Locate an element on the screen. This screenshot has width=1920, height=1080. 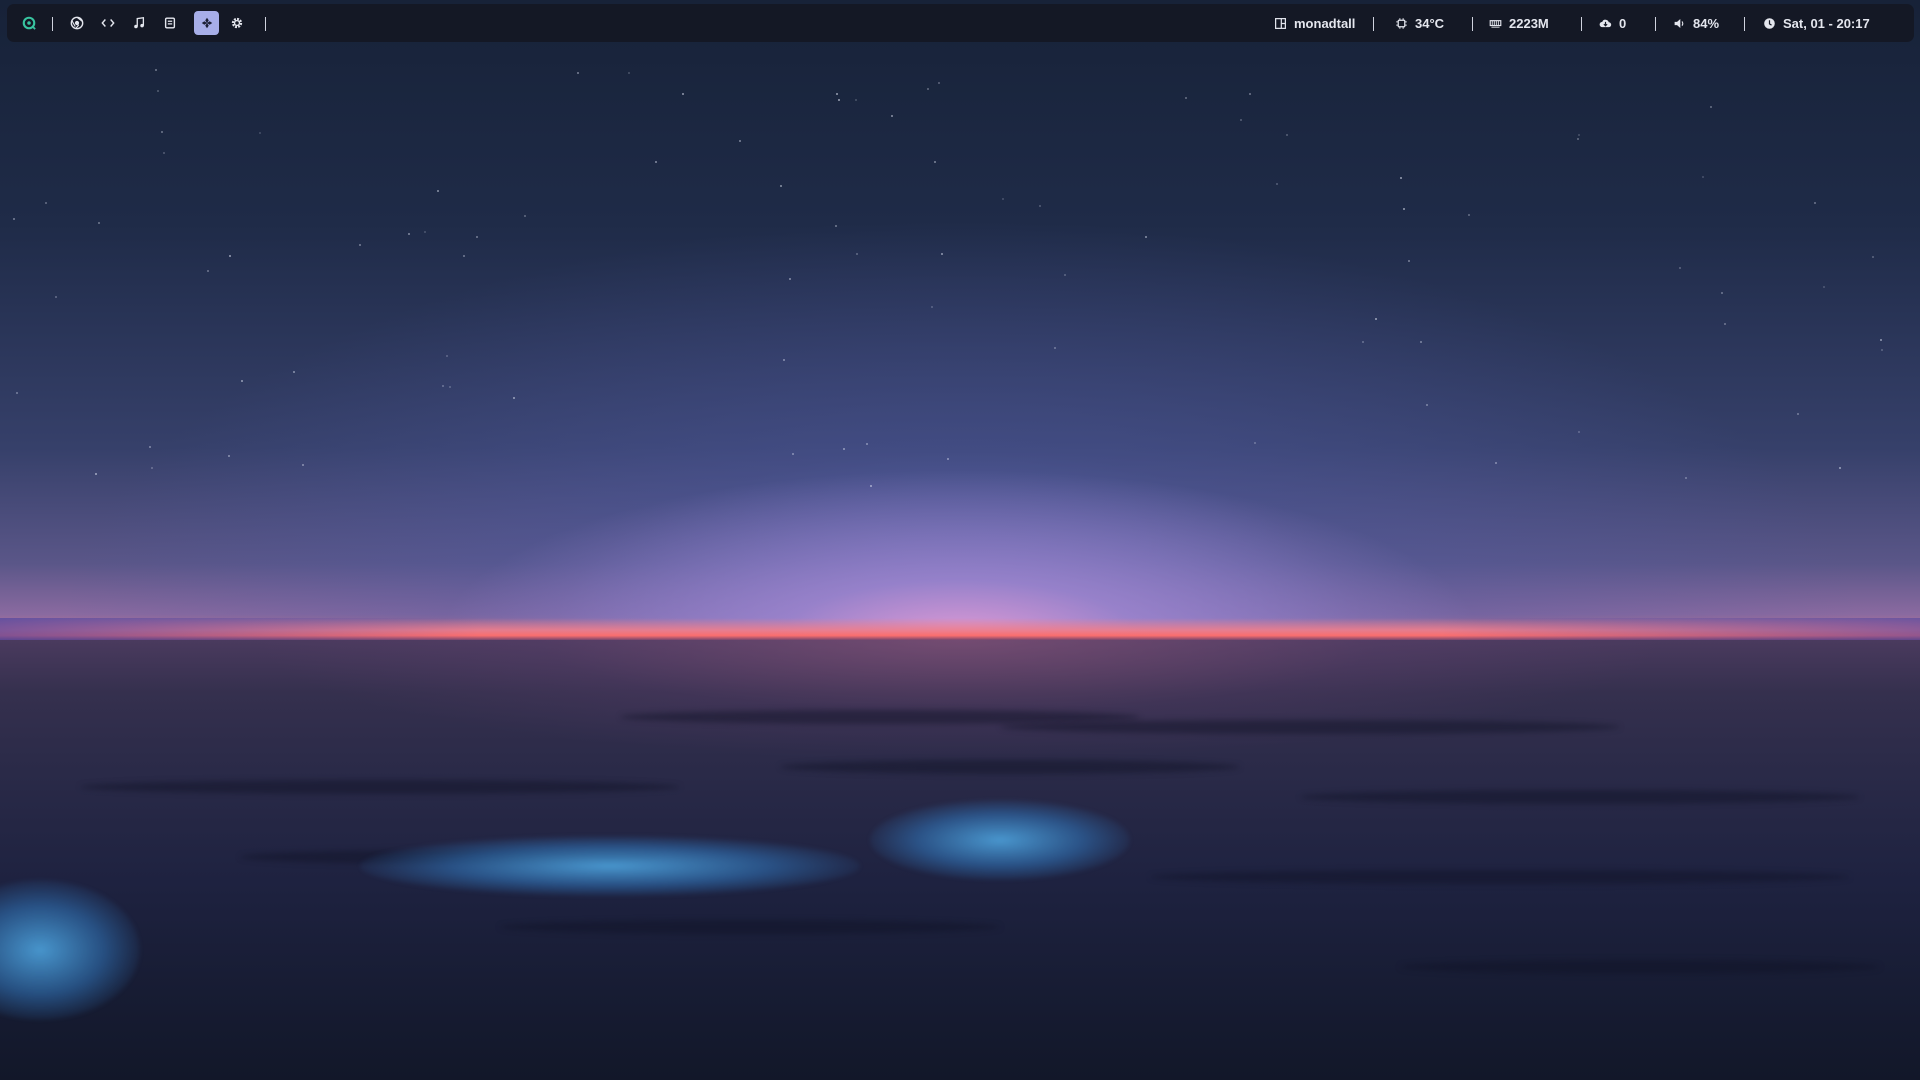
layout-widget: monadtall is located at coordinates (1314, 23).